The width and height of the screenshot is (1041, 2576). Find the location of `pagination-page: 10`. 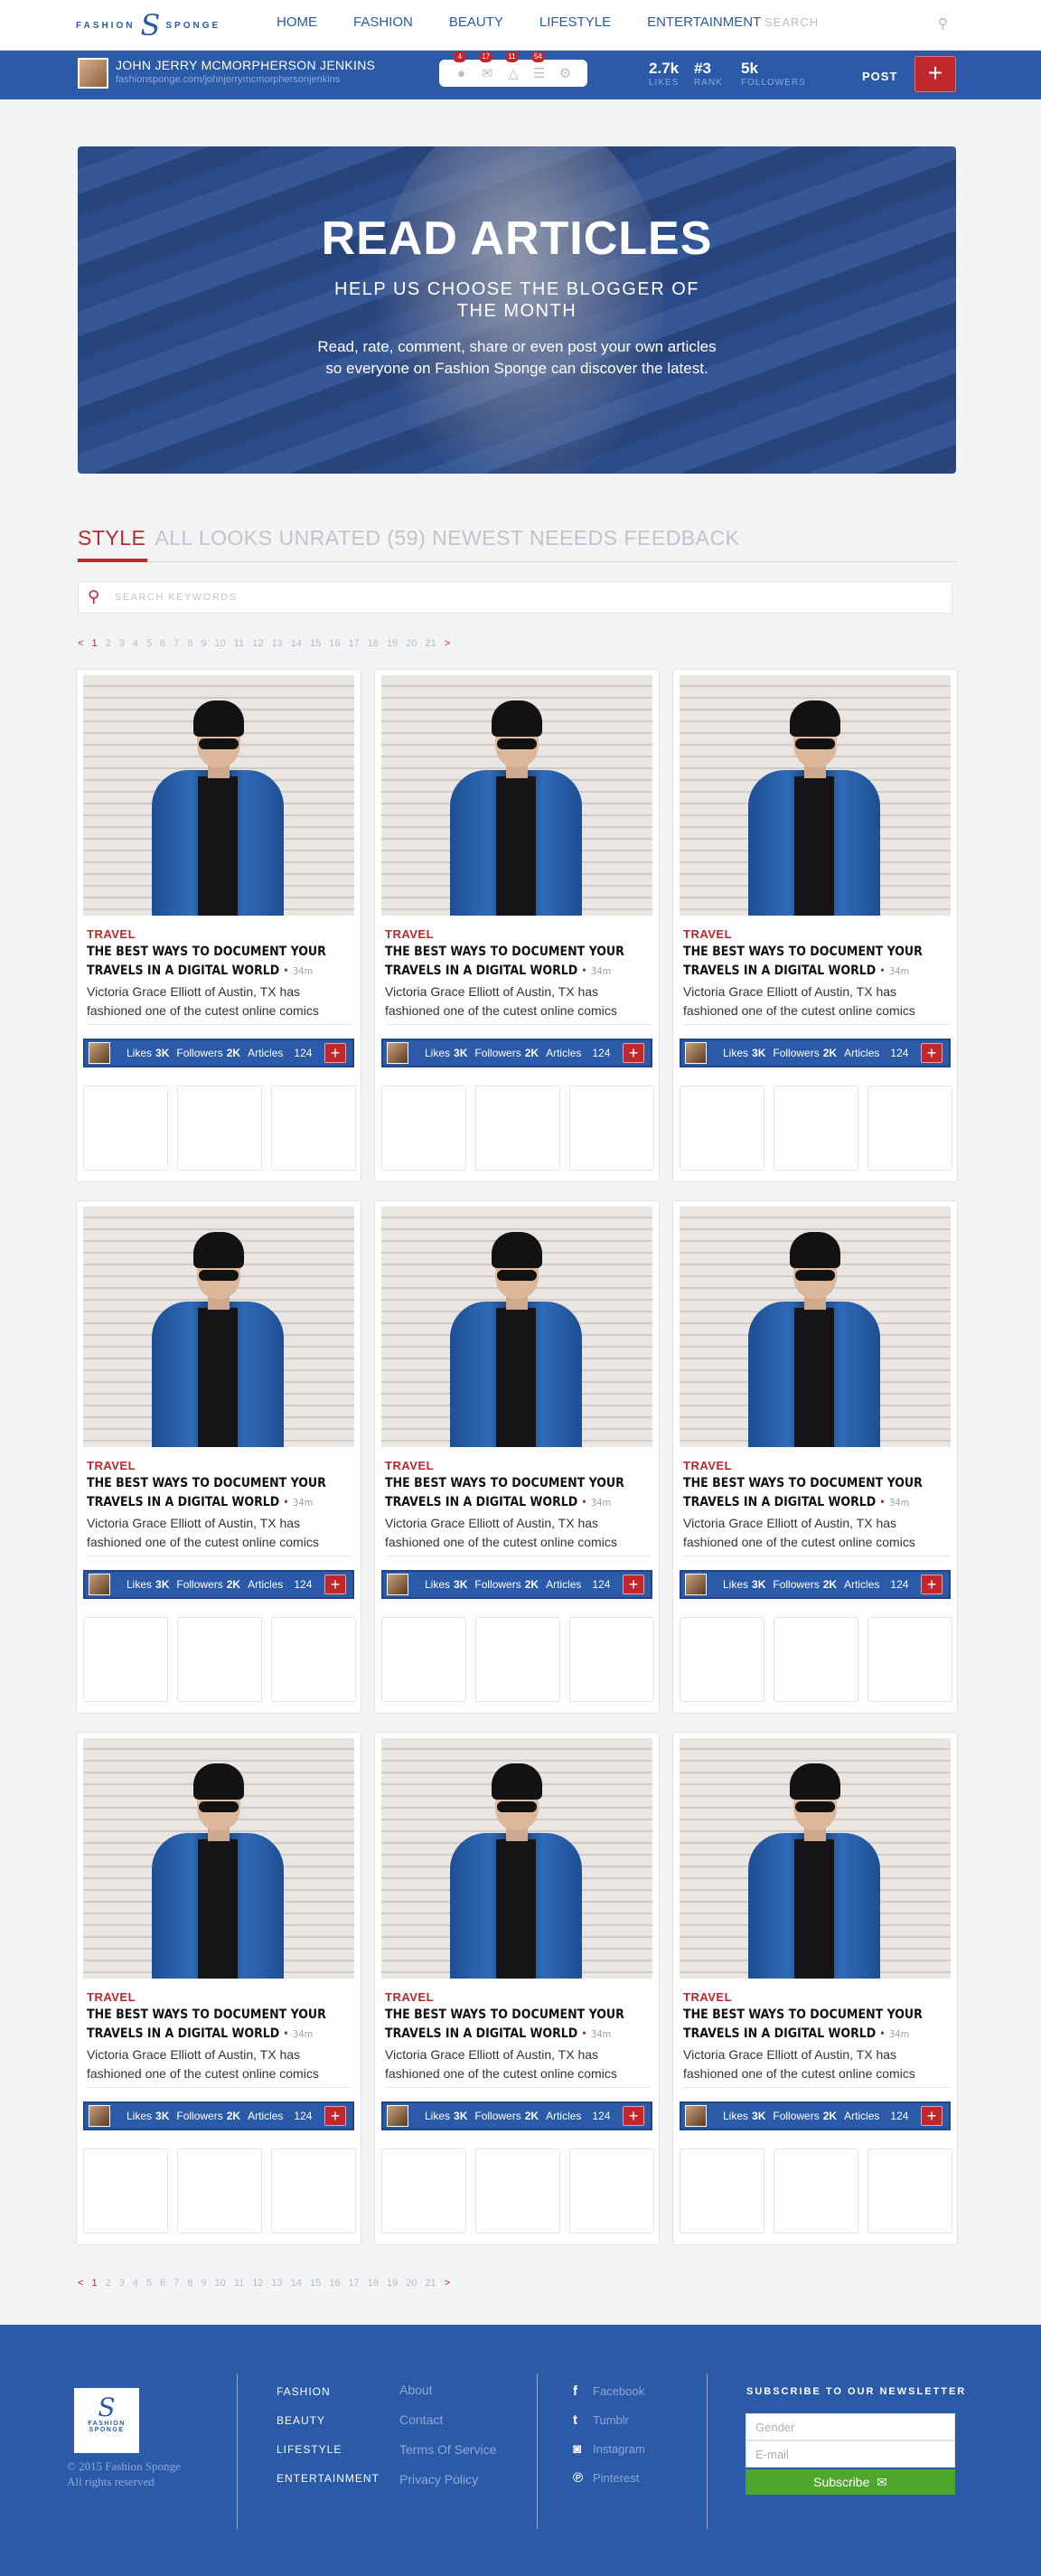

pagination-page: 10 is located at coordinates (221, 2284).